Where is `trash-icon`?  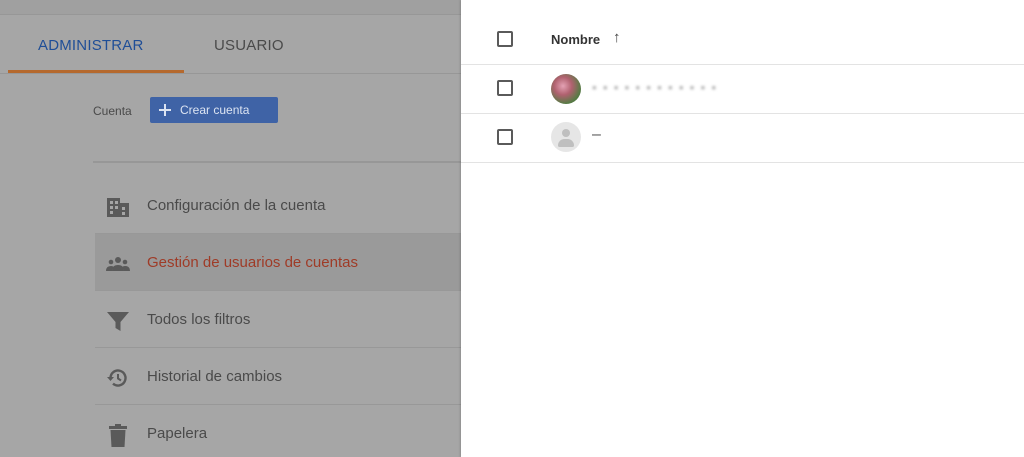
trash-icon is located at coordinates (118, 435).